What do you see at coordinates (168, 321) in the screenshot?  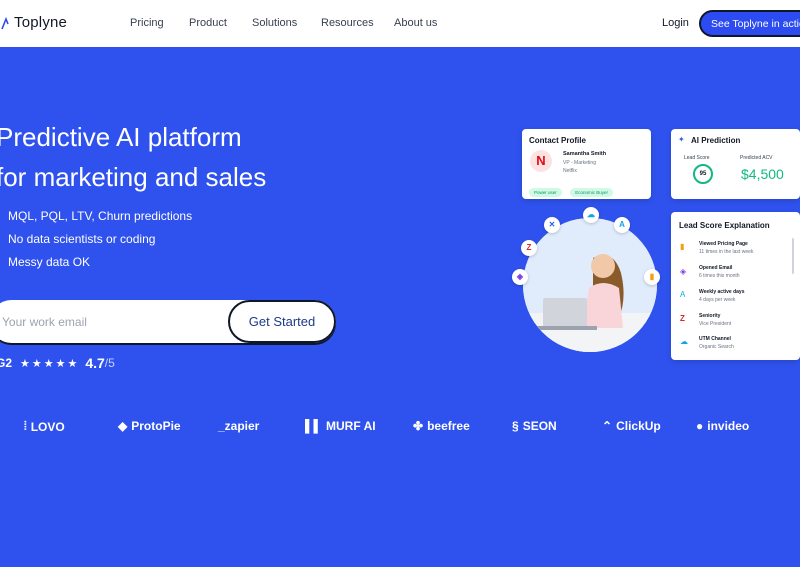 I see `email-form: Your work email Get Started` at bounding box center [168, 321].